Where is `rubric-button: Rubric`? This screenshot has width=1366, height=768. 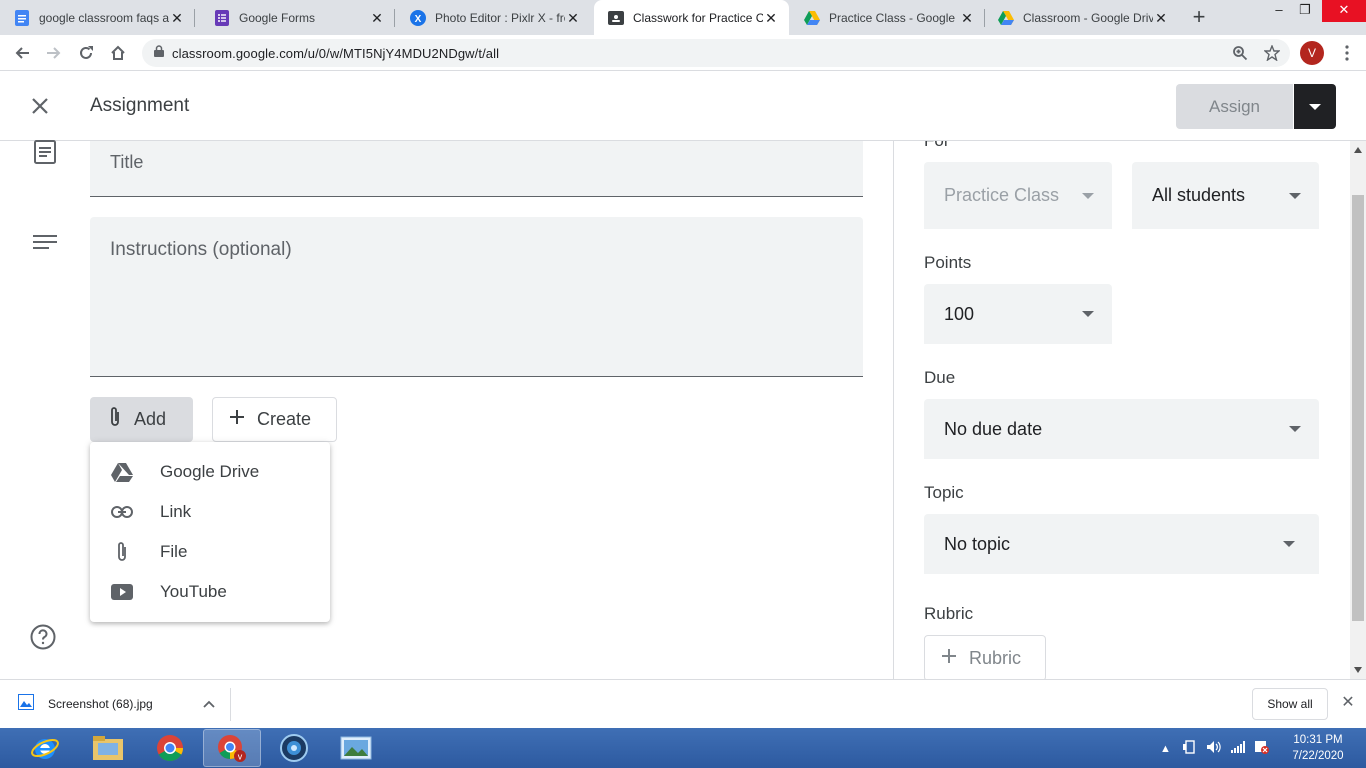 rubric-button: Rubric is located at coordinates (985, 657).